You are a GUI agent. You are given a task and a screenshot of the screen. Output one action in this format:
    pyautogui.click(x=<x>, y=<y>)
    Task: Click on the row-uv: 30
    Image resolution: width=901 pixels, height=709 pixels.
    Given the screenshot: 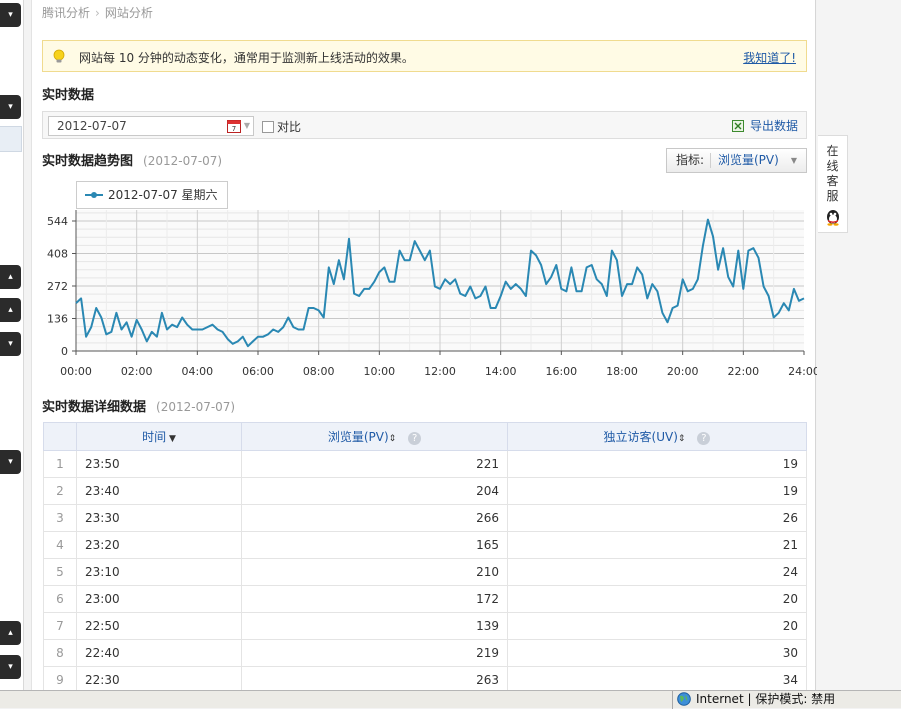 What is the action you would take?
    pyautogui.click(x=657, y=653)
    